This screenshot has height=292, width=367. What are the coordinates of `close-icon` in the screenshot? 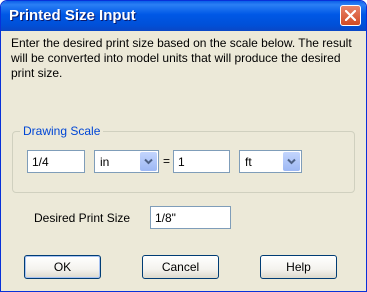 It's located at (350, 15).